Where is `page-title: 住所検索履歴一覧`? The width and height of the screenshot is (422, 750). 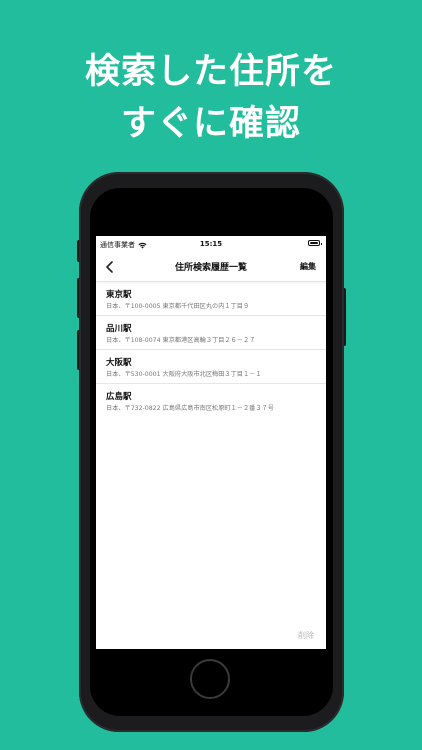
page-title: 住所検索履歴一覧 is located at coordinates (210, 268).